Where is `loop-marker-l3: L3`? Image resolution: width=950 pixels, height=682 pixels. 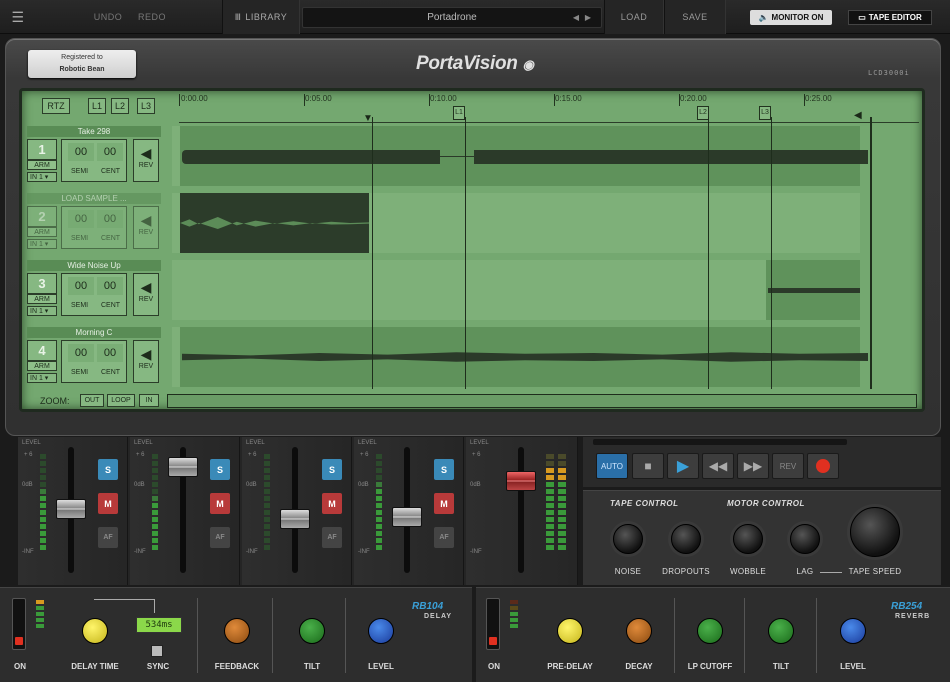
loop-marker-l3: L3 is located at coordinates (765, 113).